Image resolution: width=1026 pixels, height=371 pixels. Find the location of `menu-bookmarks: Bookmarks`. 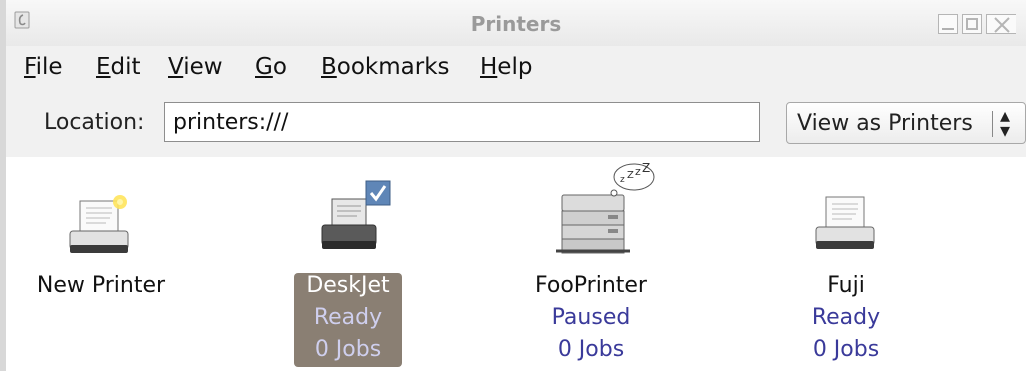

menu-bookmarks: Bookmarks is located at coordinates (385, 67).